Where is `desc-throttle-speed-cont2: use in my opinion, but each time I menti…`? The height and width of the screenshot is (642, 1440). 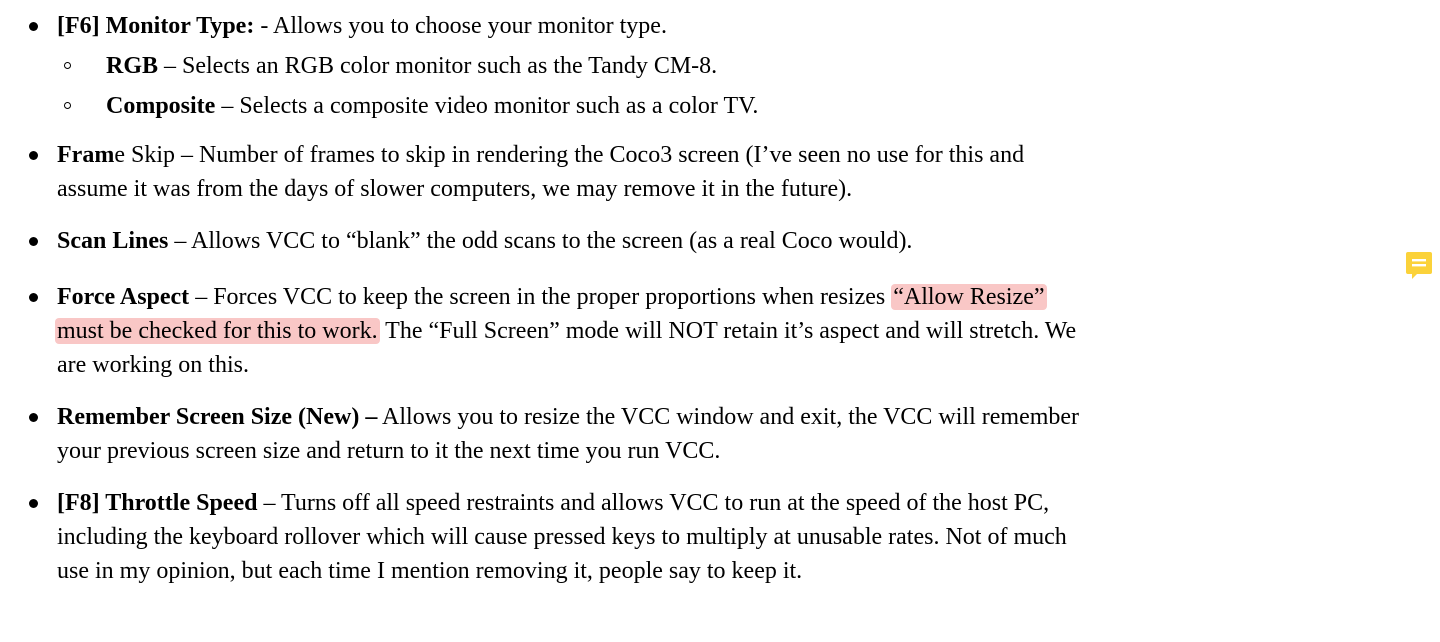 desc-throttle-speed-cont2: use in my opinion, but each time I menti… is located at coordinates (430, 571).